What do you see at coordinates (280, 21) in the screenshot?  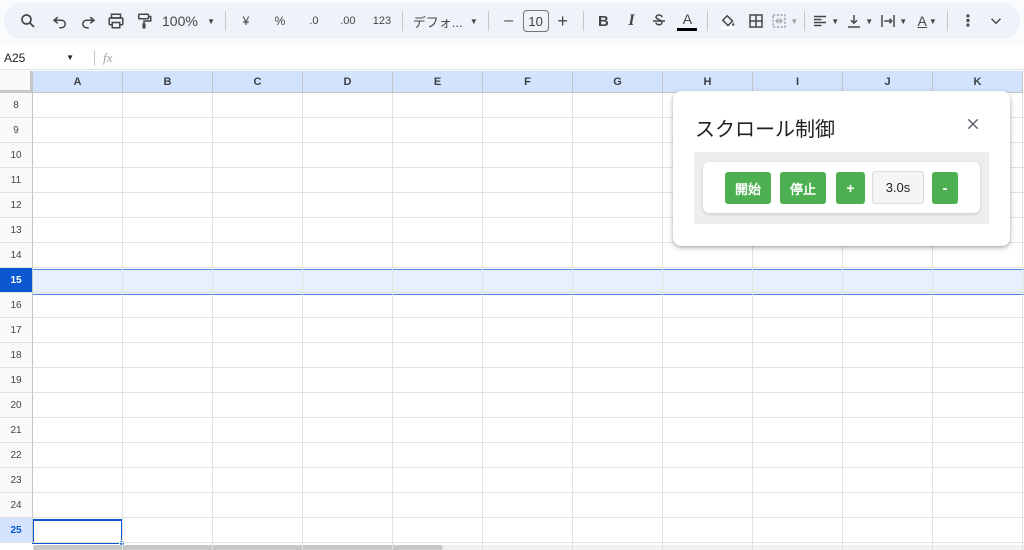 I see `percent-format-button: %` at bounding box center [280, 21].